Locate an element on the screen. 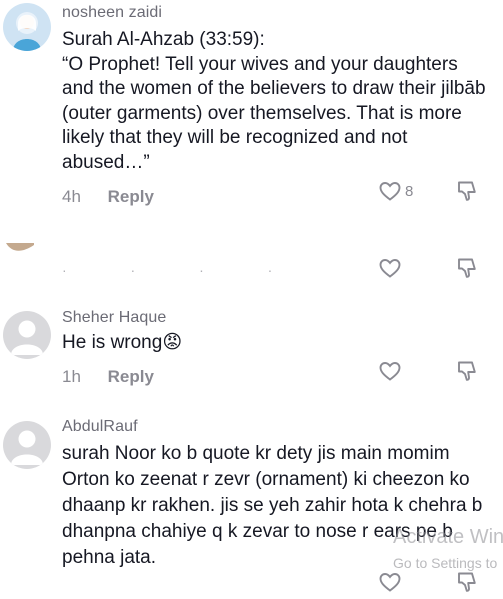 The width and height of the screenshot is (503, 599). comment-username: Sheher Haque is located at coordinates (114, 318).